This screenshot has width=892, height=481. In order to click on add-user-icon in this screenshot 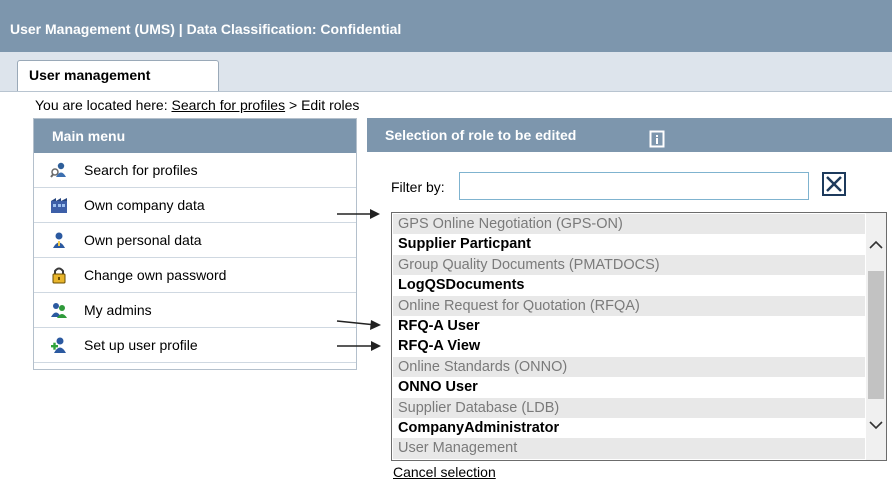, I will do `click(59, 345)`.